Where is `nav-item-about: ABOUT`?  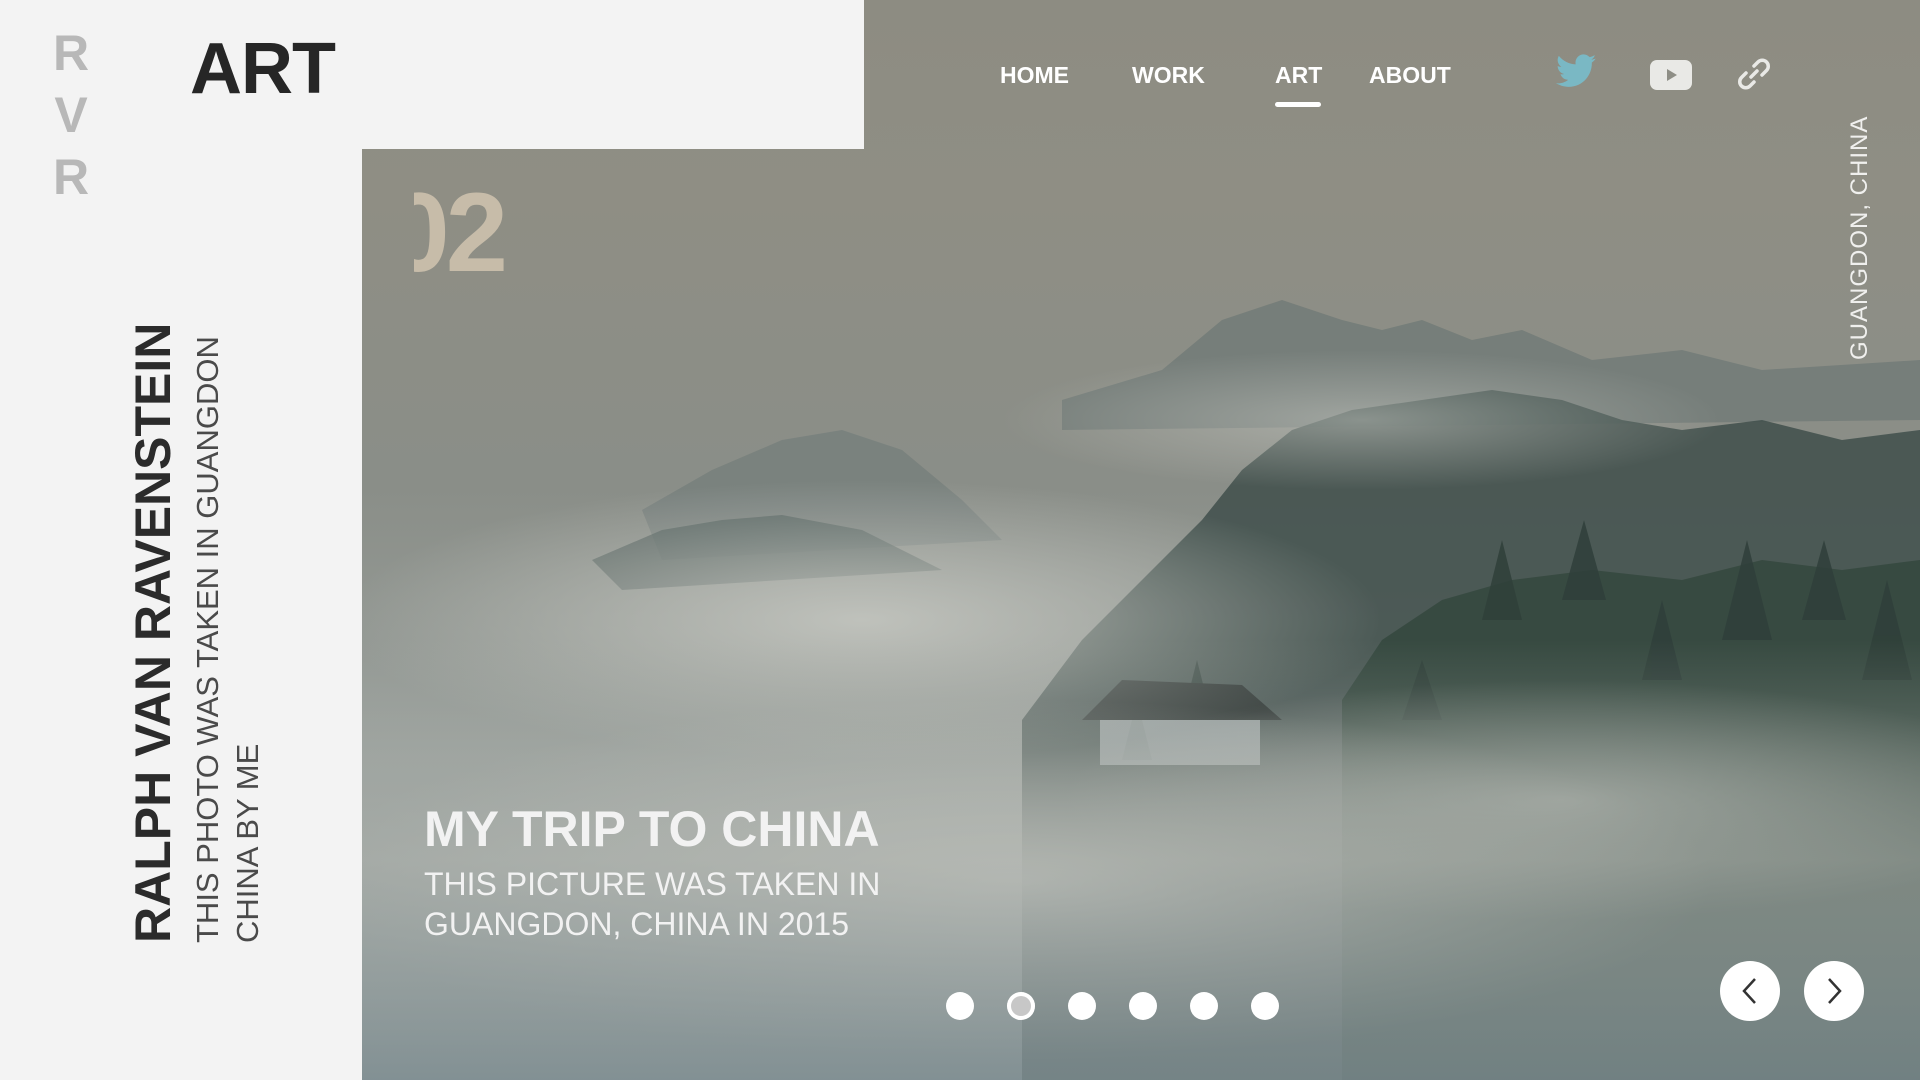 nav-item-about: ABOUT is located at coordinates (1410, 75).